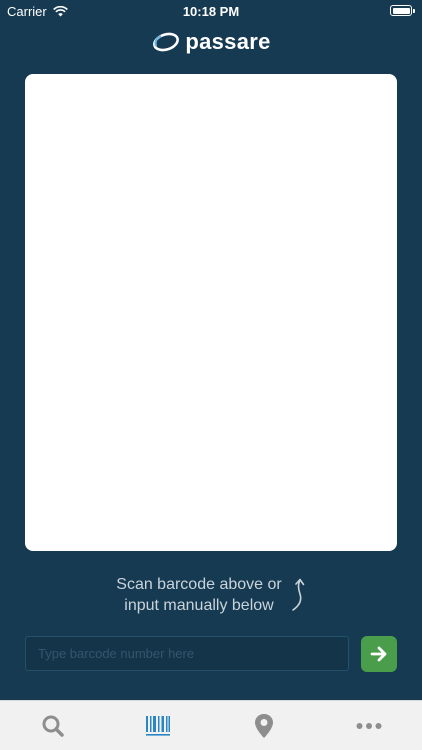  I want to click on search-icon, so click(53, 726).